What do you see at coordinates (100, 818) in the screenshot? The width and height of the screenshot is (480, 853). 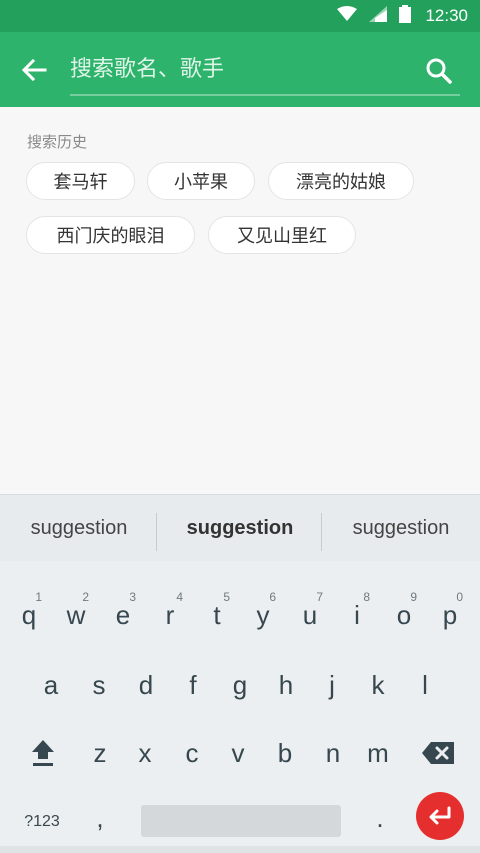 I see `comma-key: ,` at bounding box center [100, 818].